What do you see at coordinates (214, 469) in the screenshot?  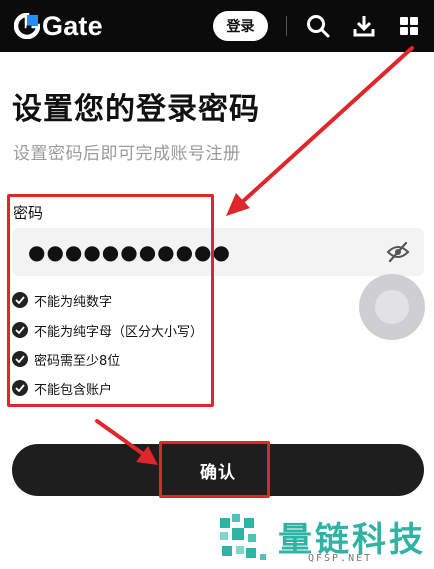 I see `annotation-box-confirm` at bounding box center [214, 469].